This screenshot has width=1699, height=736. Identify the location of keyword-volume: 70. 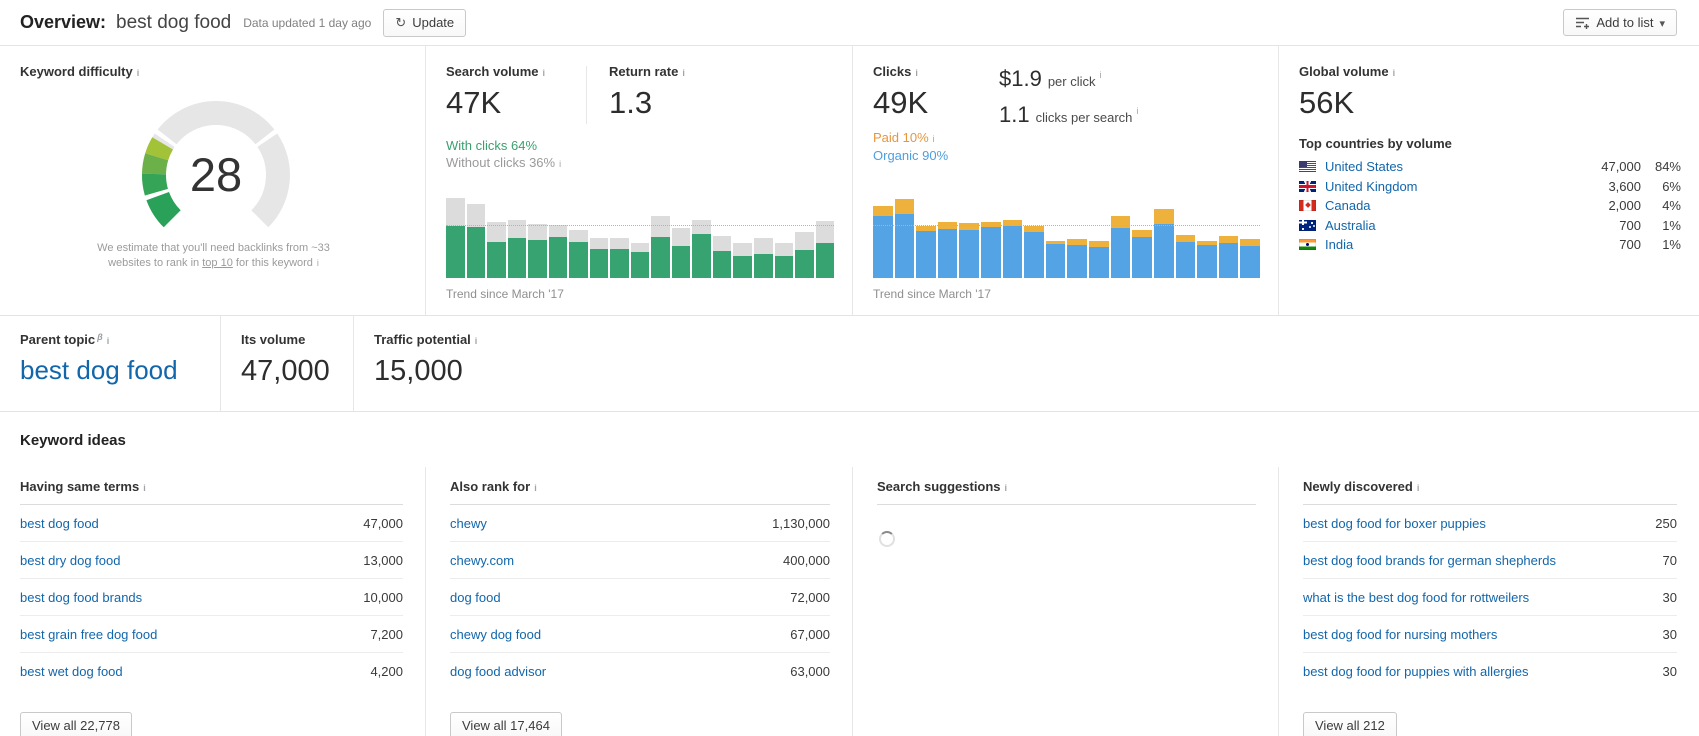
(1669, 560).